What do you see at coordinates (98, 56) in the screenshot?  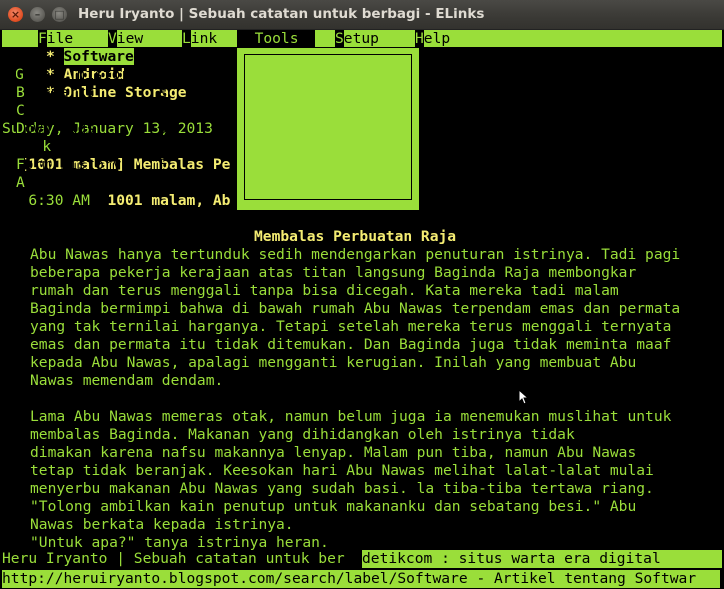 I see `label-software-link: Software` at bounding box center [98, 56].